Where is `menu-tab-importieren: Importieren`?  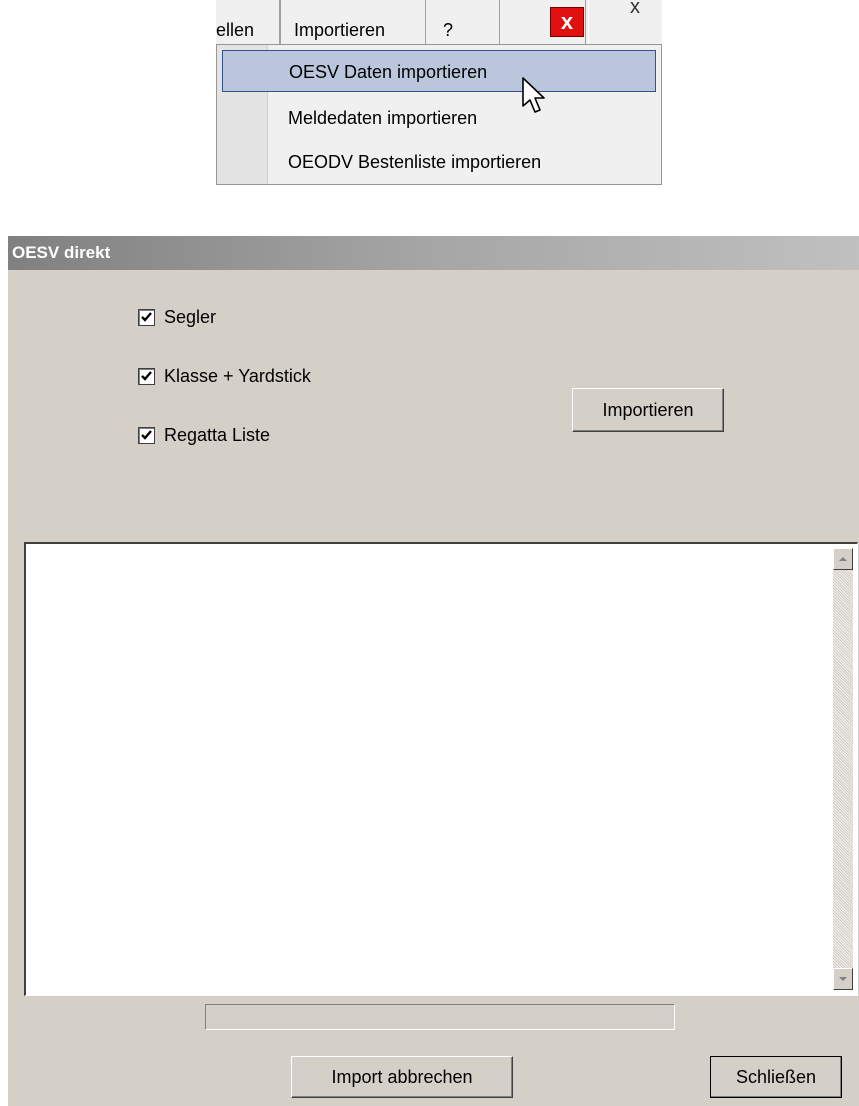 menu-tab-importieren: Importieren is located at coordinates (353, 22).